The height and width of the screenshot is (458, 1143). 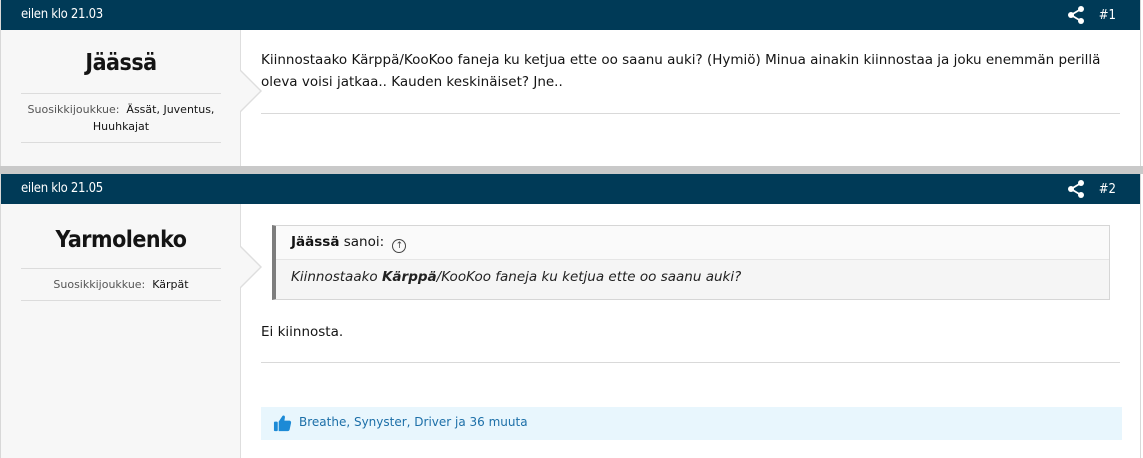 What do you see at coordinates (692, 243) in the screenshot?
I see `quote-header: Jäässä sanoi: ↑` at bounding box center [692, 243].